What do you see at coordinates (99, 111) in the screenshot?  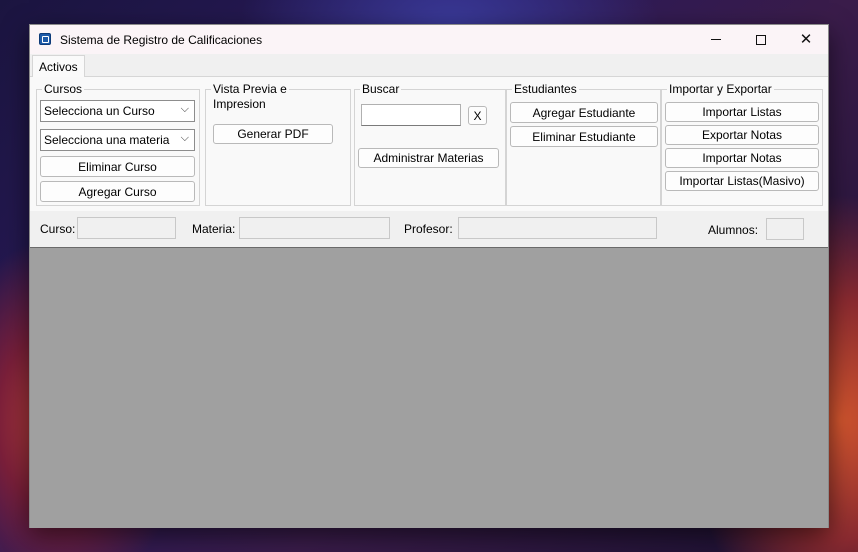 I see `curso-select-value: Selecciona un Curso` at bounding box center [99, 111].